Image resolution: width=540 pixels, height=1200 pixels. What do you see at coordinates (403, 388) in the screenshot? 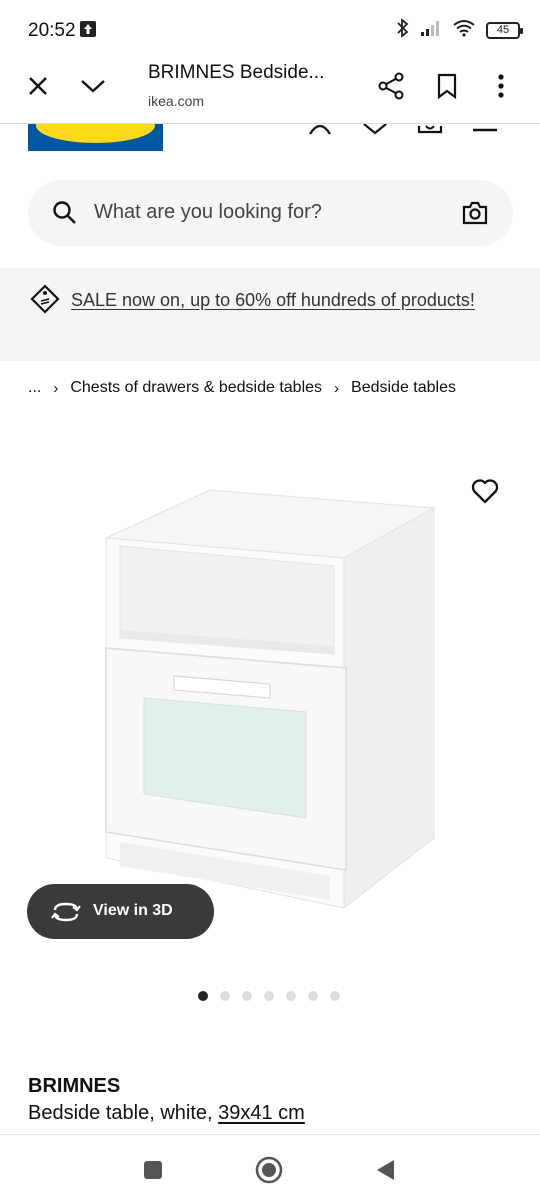
I see `breadcrumb-item-bedside-tables: Bedside tables` at bounding box center [403, 388].